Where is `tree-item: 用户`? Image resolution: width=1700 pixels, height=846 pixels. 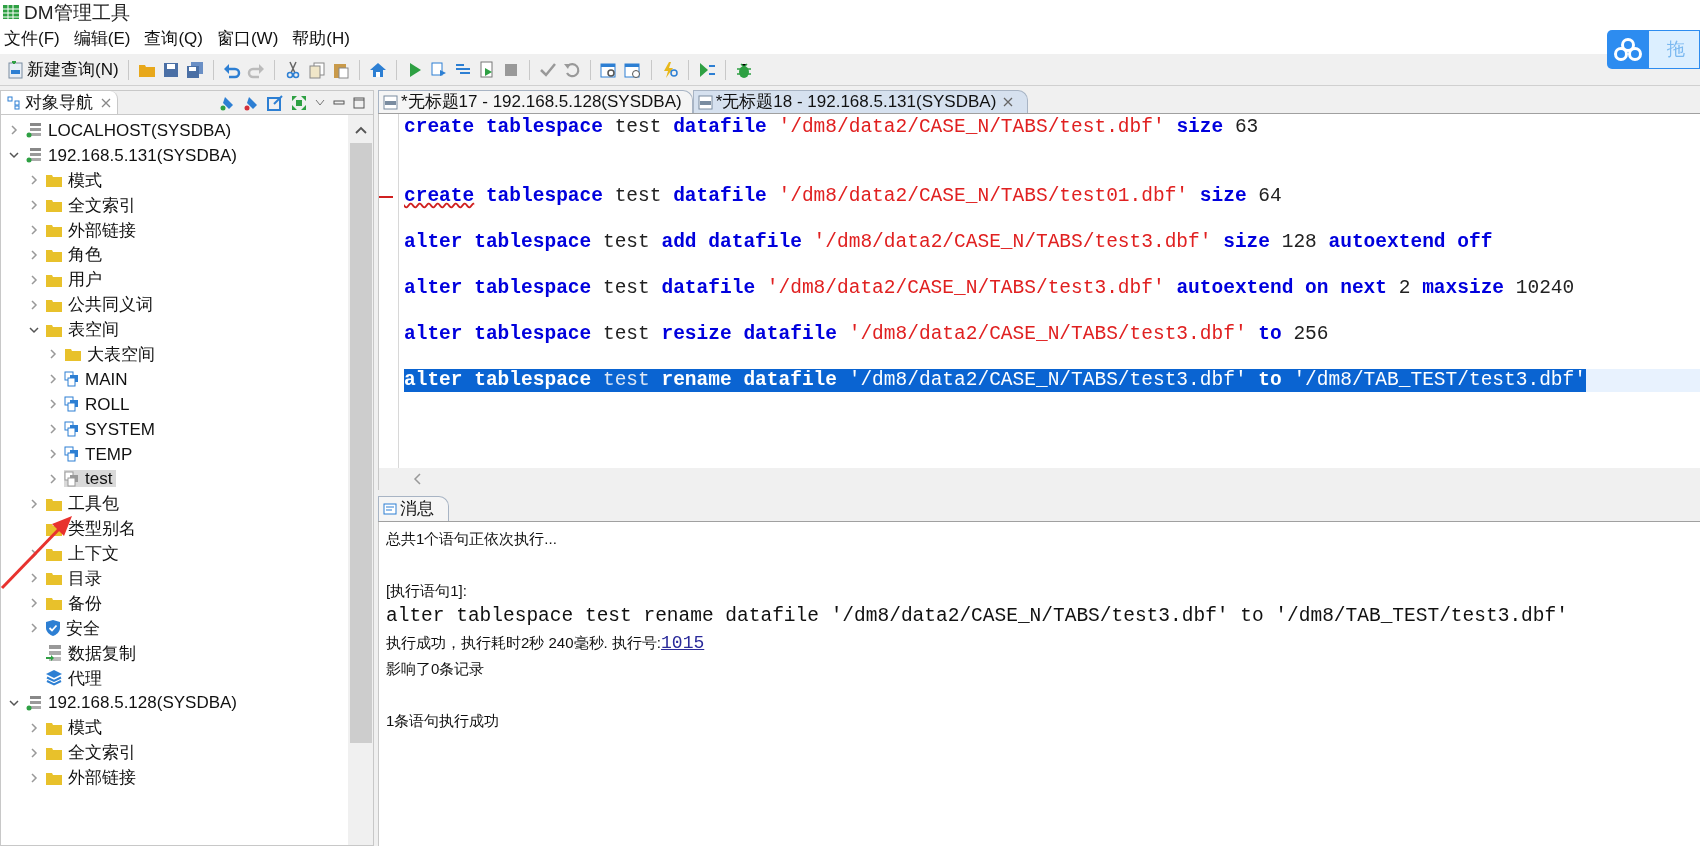 tree-item: 用户 is located at coordinates (75, 280).